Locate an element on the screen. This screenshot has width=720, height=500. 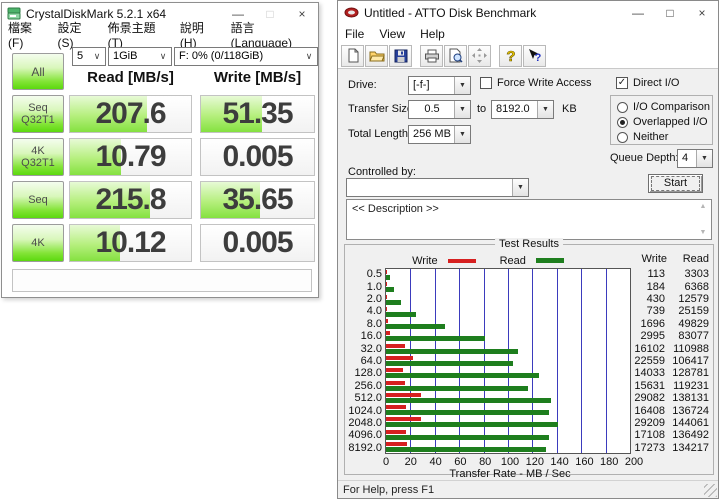
cdm-run-count-select: 5 ∨ is located at coordinates (89, 56).